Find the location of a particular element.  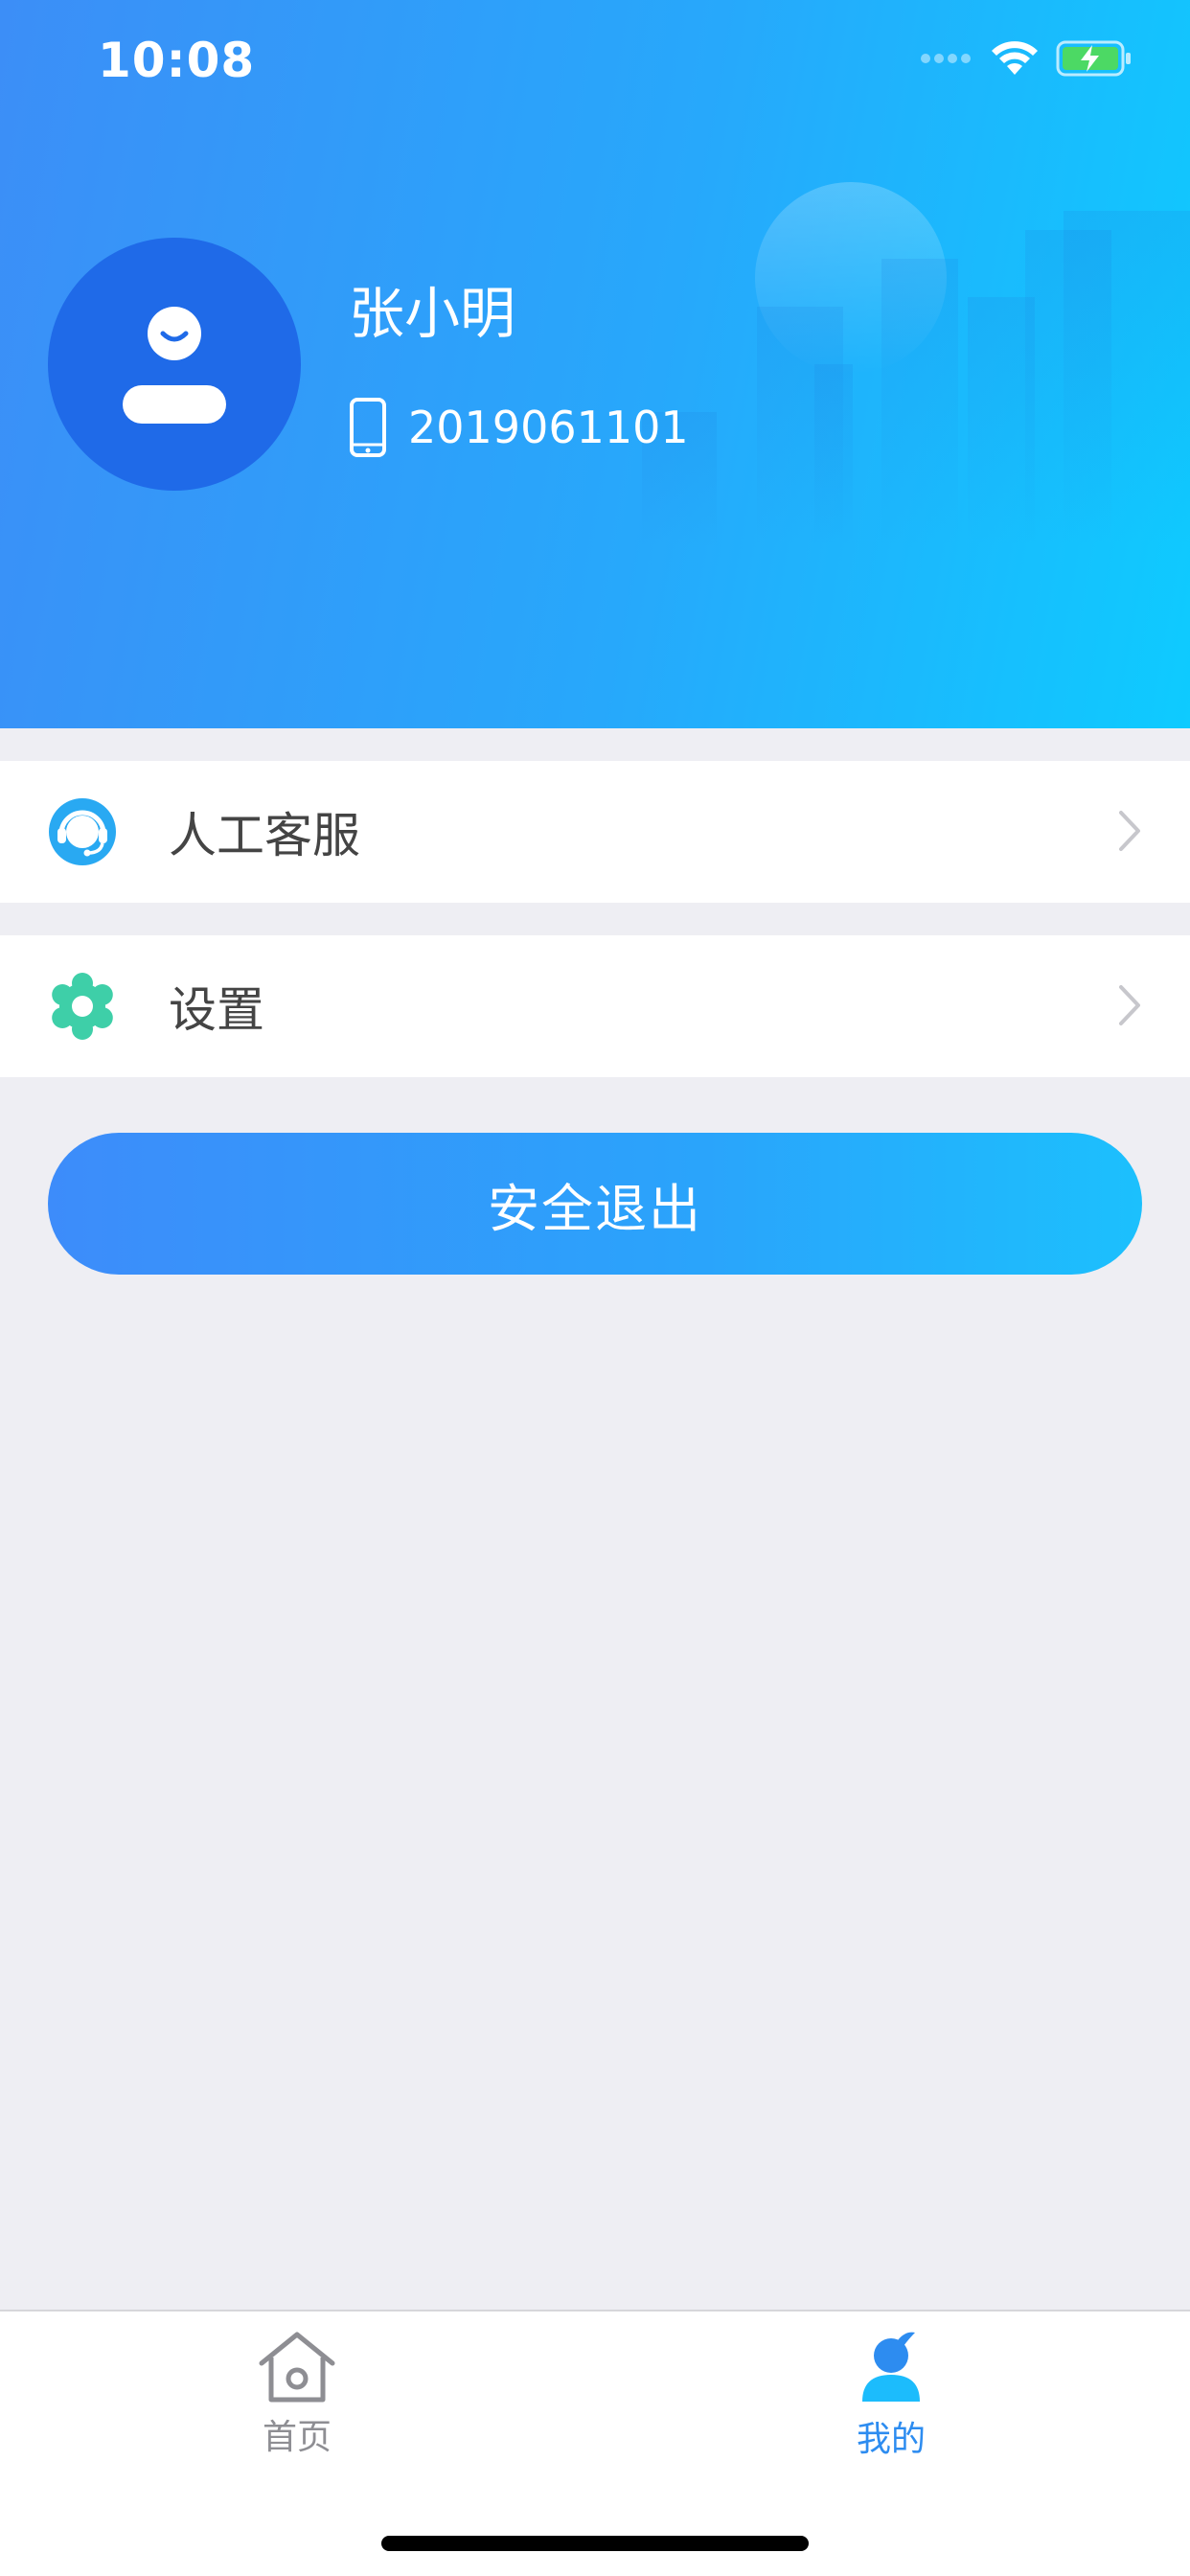

avatar is located at coordinates (175, 364).